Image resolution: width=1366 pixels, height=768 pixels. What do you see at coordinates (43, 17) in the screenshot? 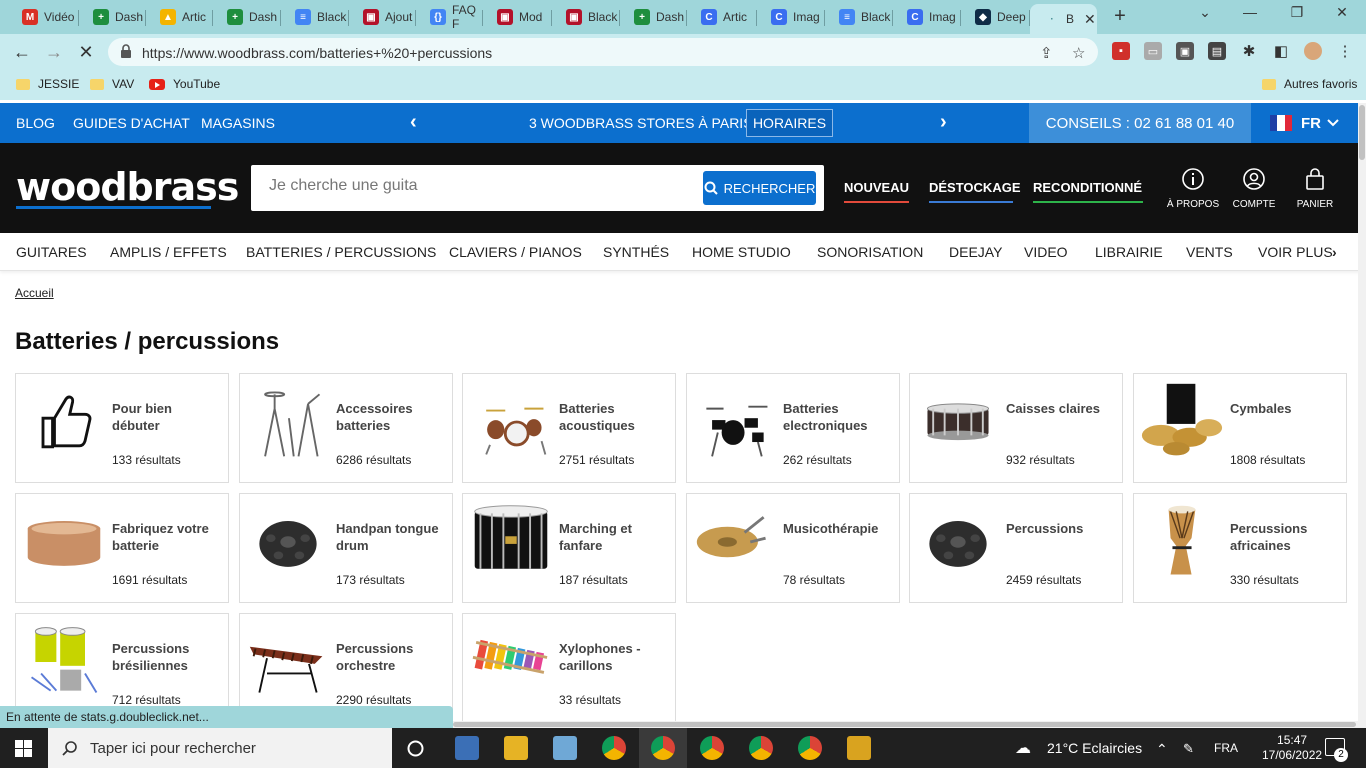
I see `browser-tab: M Vidéo` at bounding box center [43, 17].